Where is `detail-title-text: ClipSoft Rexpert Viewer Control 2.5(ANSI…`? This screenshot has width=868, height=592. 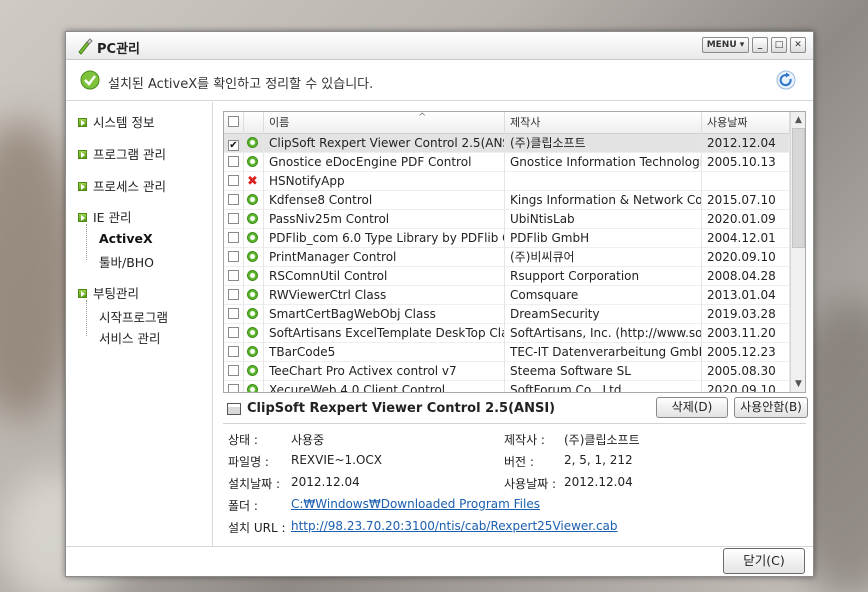 detail-title-text: ClipSoft Rexpert Viewer Control 2.5(ANSI… is located at coordinates (401, 408).